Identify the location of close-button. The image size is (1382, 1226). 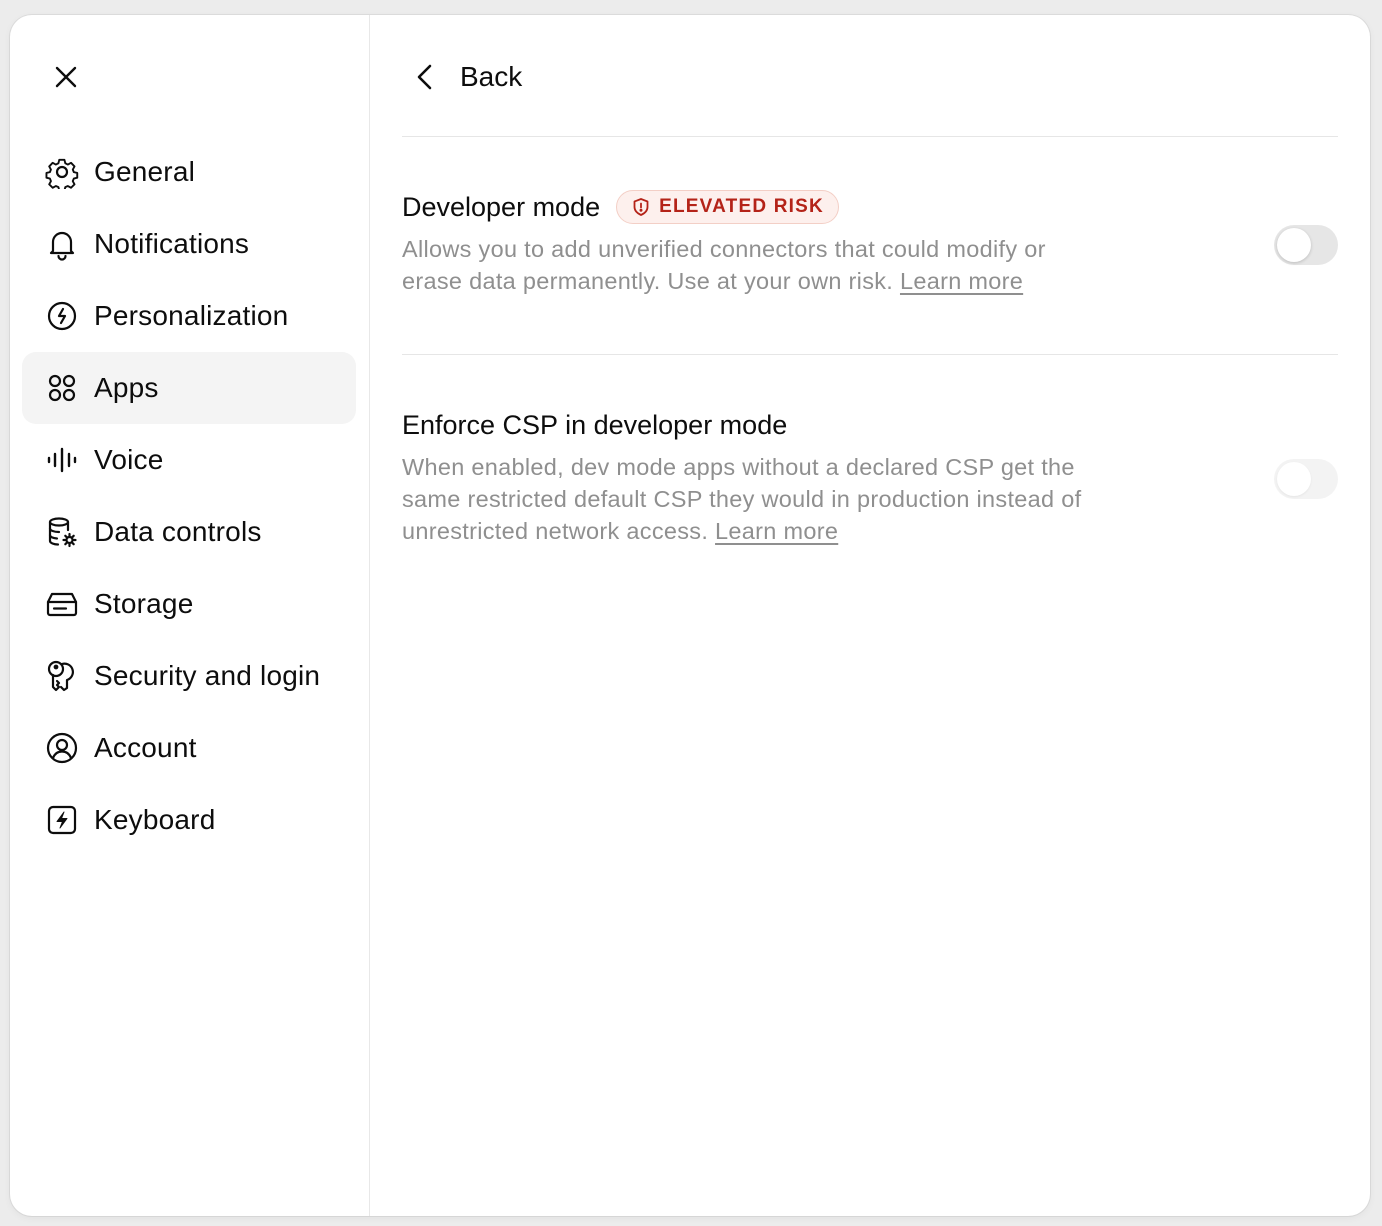
(66, 77).